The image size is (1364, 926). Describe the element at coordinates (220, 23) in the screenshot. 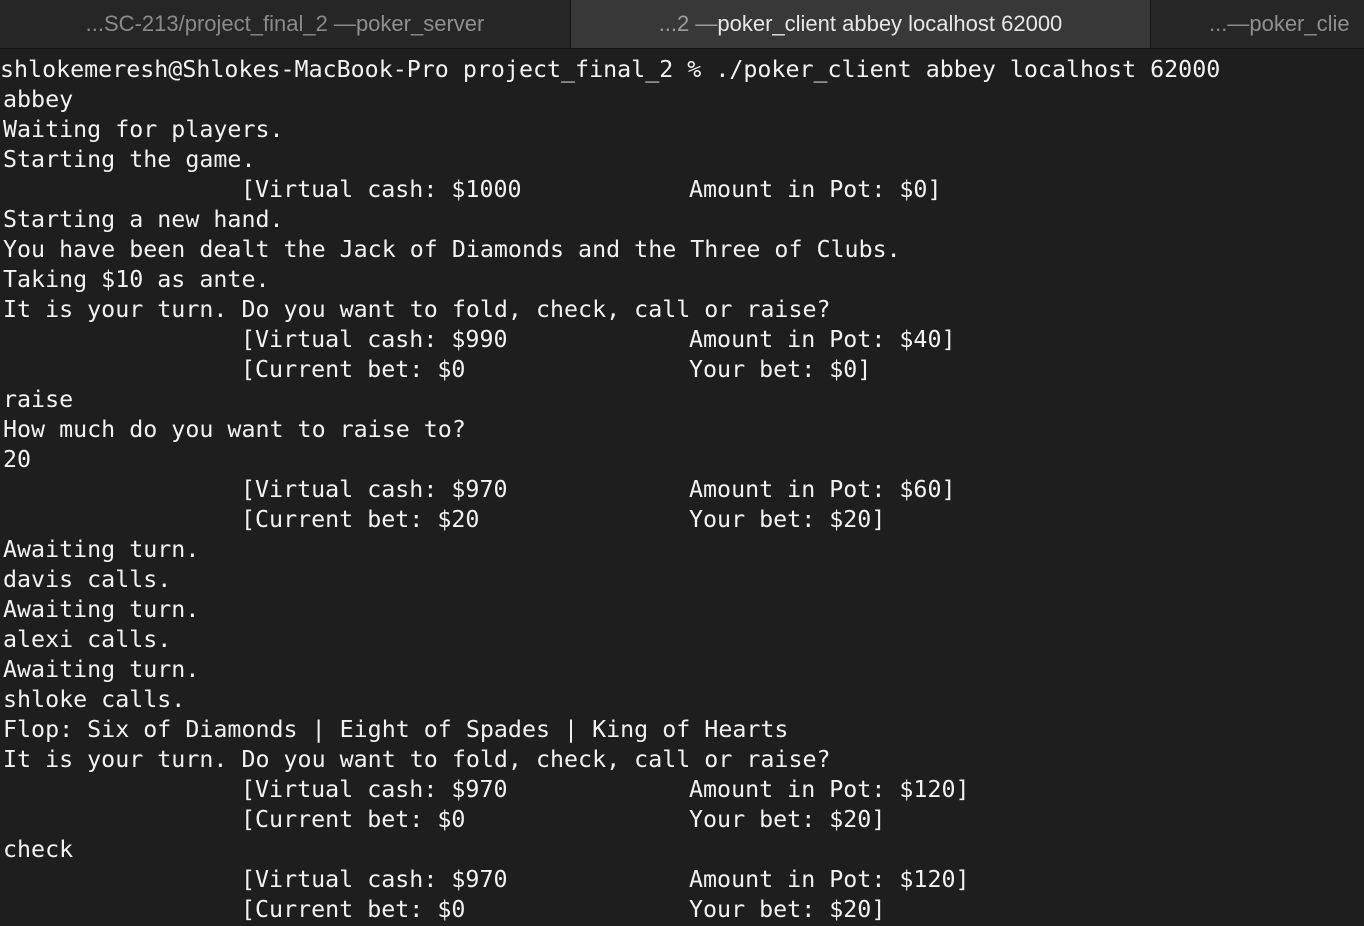

I see `tab-path: ...SC-213/project_final_2 —` at that location.